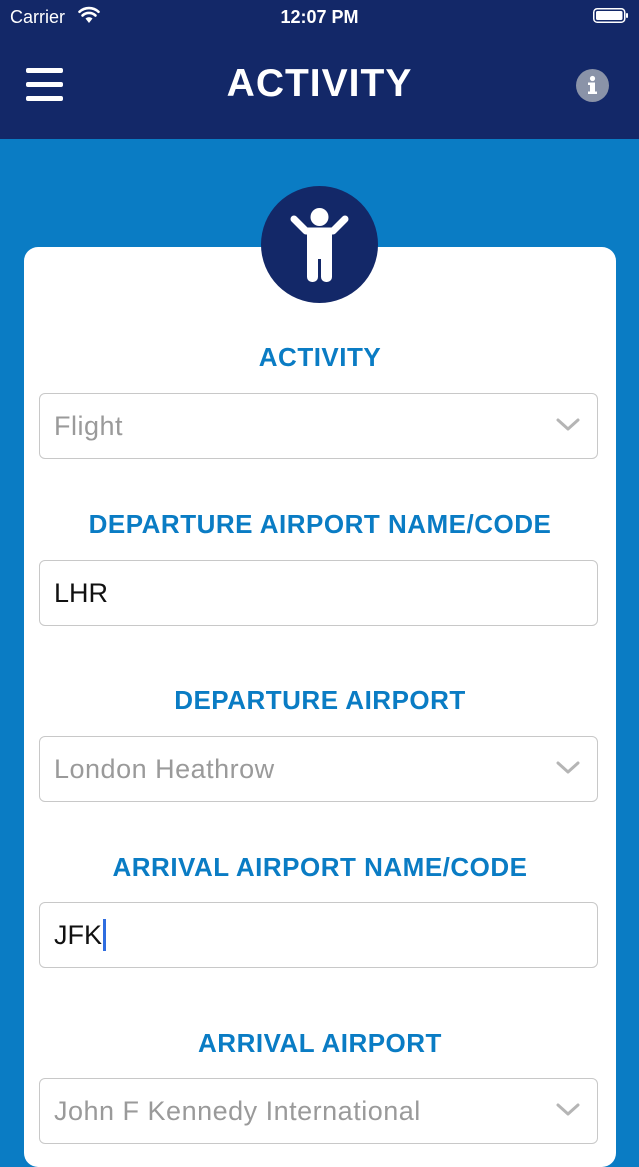 The image size is (639, 1167). I want to click on arrival-code-value: JFK, so click(78, 935).